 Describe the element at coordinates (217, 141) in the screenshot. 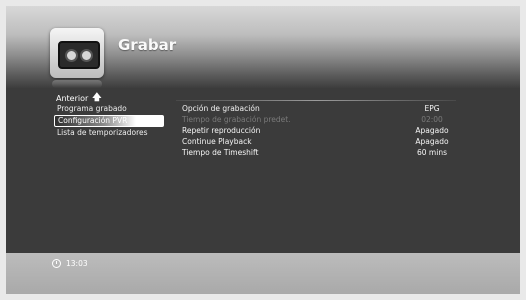

I see `setting-label: Continue Playback` at that location.